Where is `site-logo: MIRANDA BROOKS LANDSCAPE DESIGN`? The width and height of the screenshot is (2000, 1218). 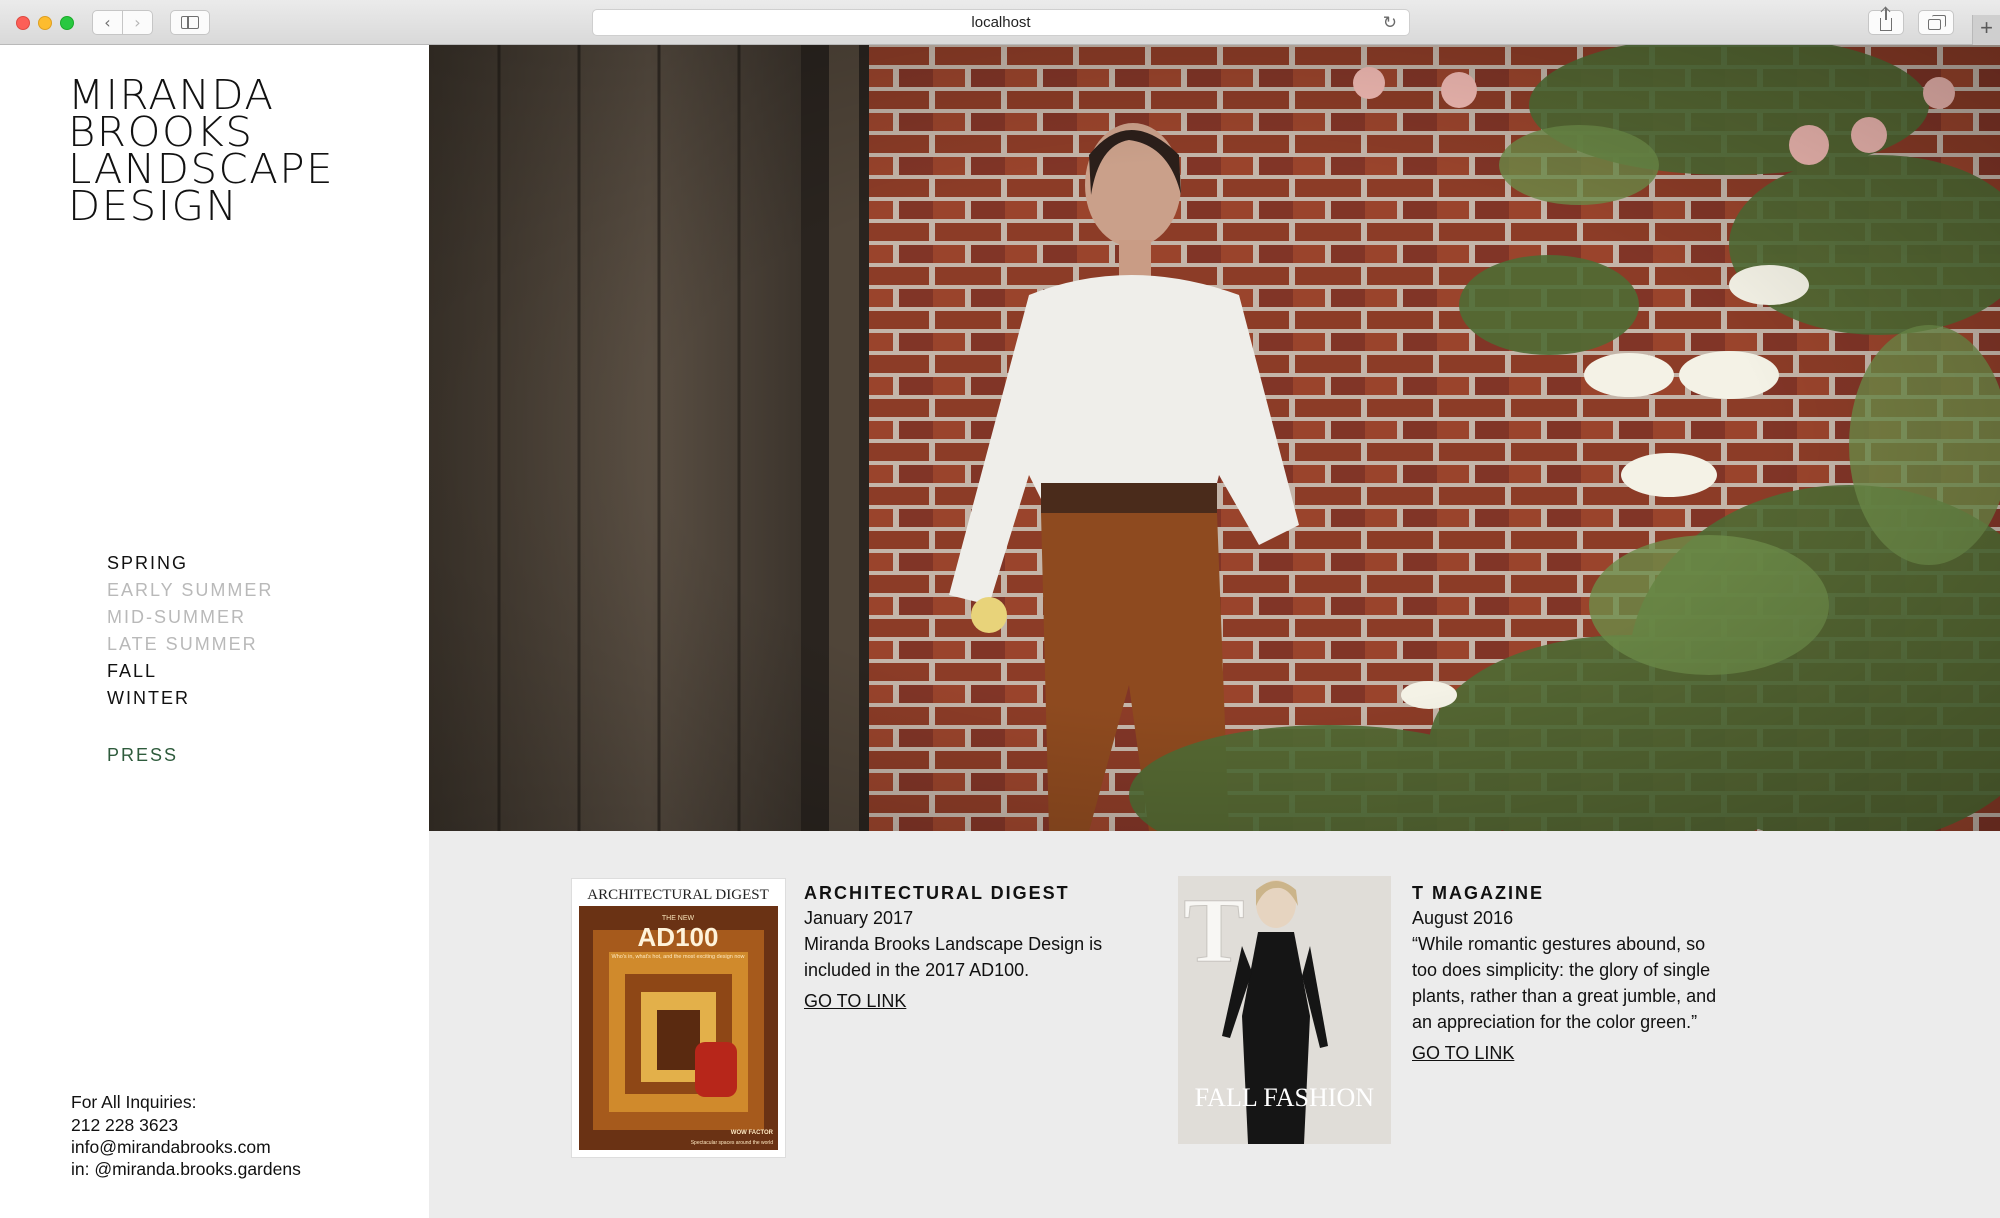
site-logo: MIRANDA BROOKS LANDSCAPE DESIGN is located at coordinates (201, 152).